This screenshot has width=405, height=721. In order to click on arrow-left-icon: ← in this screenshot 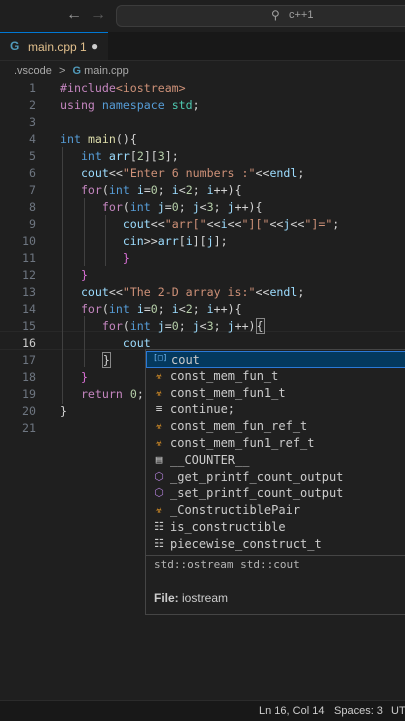, I will do `click(74, 15)`.